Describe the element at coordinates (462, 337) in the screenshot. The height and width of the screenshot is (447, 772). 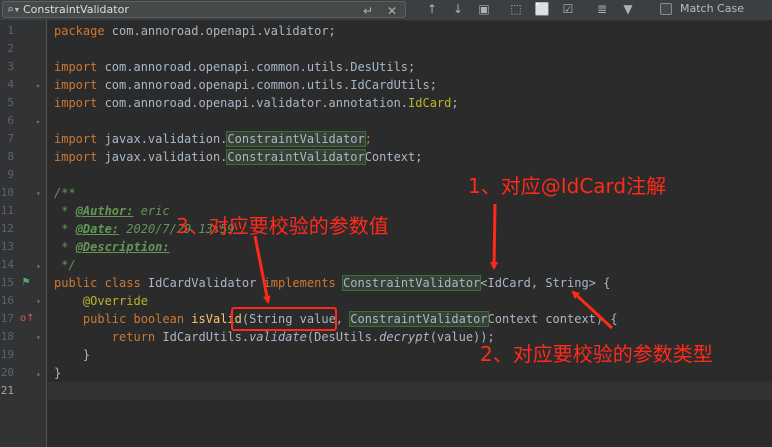
I see `code-text: (value));` at that location.